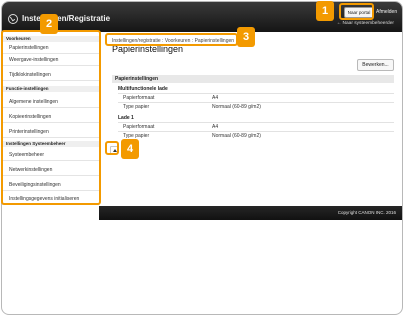 Image resolution: width=404 pixels, height=316 pixels. I want to click on callout-badge-1: 1, so click(325, 11).